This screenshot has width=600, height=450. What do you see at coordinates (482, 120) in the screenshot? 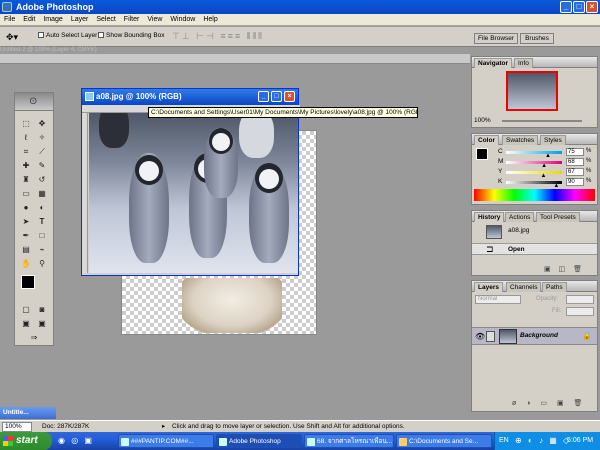
I see `navigator-zoom: 100%` at bounding box center [482, 120].